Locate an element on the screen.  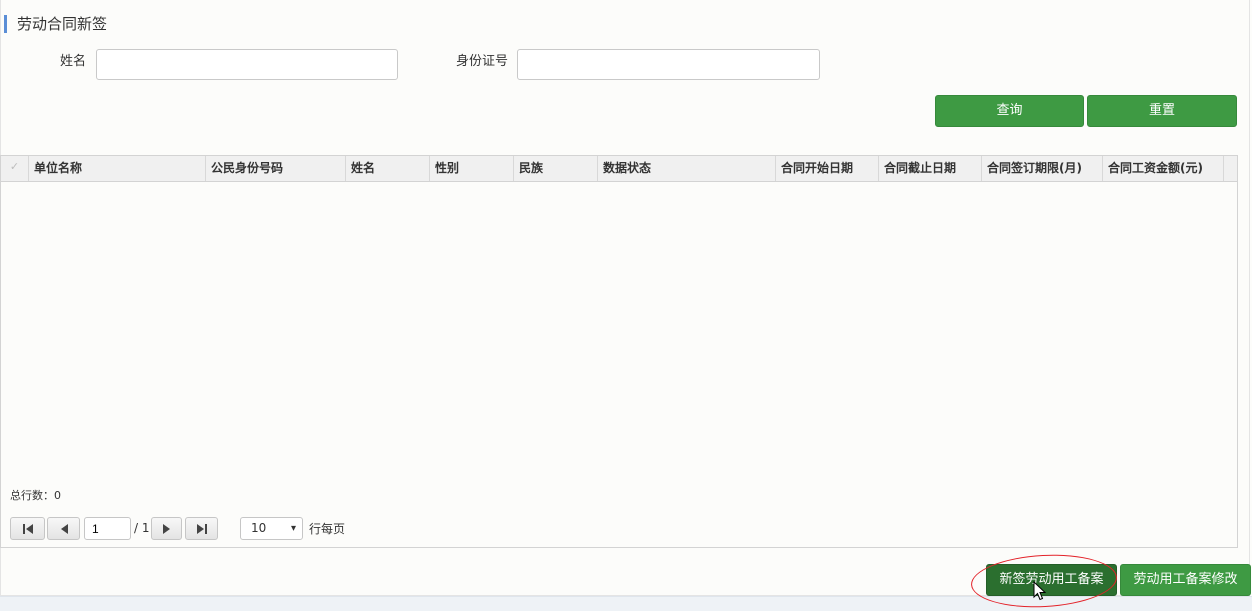
column-header-gender: 性别 is located at coordinates (472, 168).